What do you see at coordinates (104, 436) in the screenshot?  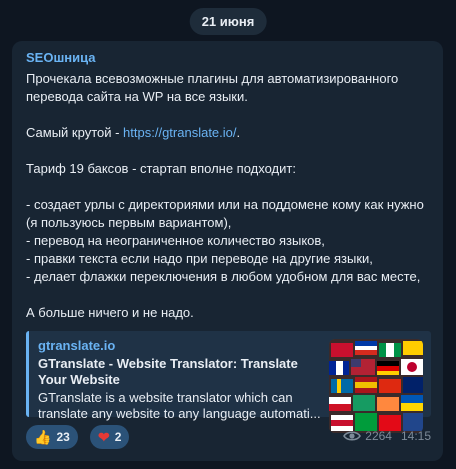 I see `heart-icon: ❤` at bounding box center [104, 436].